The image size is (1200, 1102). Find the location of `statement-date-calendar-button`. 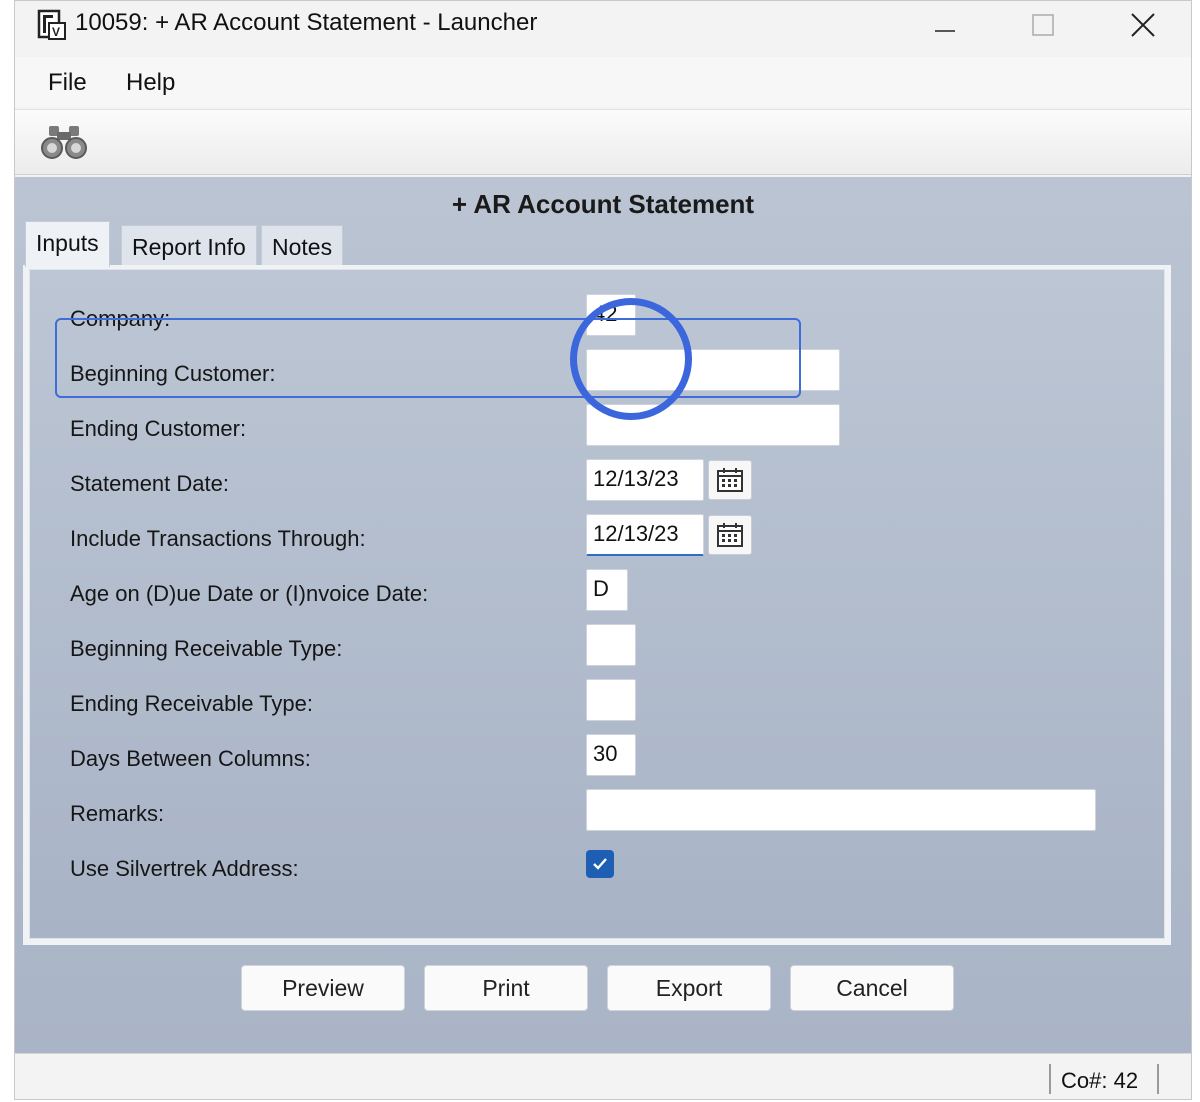

statement-date-calendar-button is located at coordinates (730, 480).